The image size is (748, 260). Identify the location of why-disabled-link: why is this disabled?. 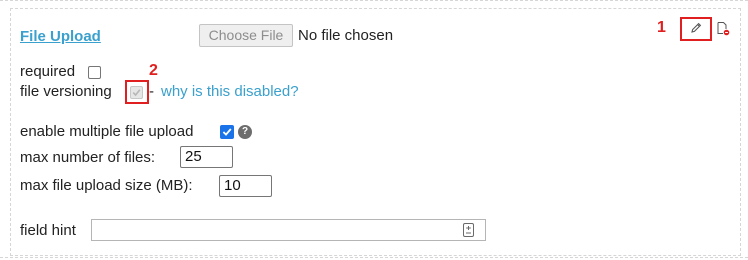
(230, 91).